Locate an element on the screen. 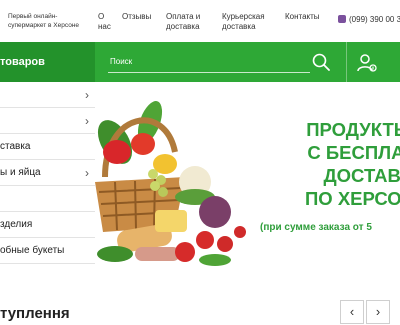 The image size is (400, 325). category-item: ы и яйца › is located at coordinates (47, 173).